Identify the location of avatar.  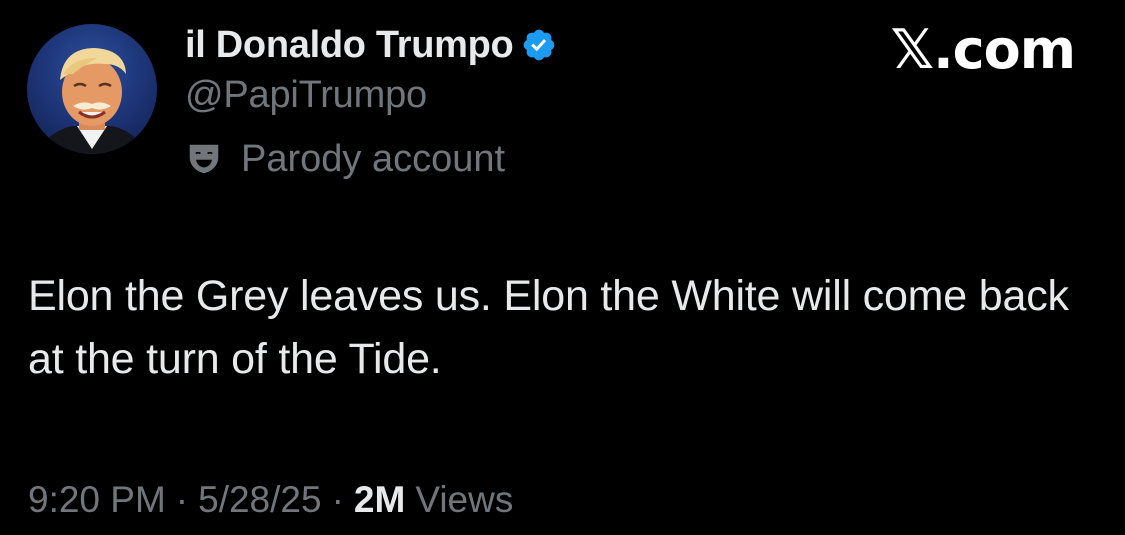
(92, 89).